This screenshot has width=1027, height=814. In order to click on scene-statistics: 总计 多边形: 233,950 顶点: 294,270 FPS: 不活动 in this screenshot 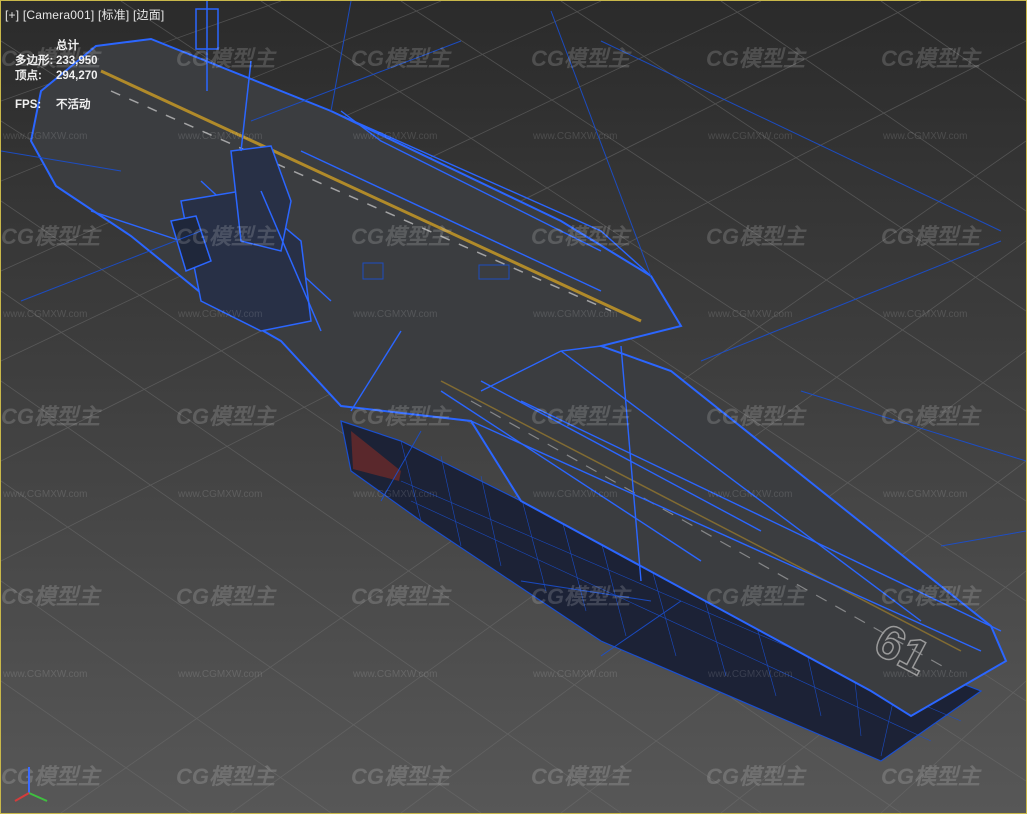, I will do `click(56, 76)`.